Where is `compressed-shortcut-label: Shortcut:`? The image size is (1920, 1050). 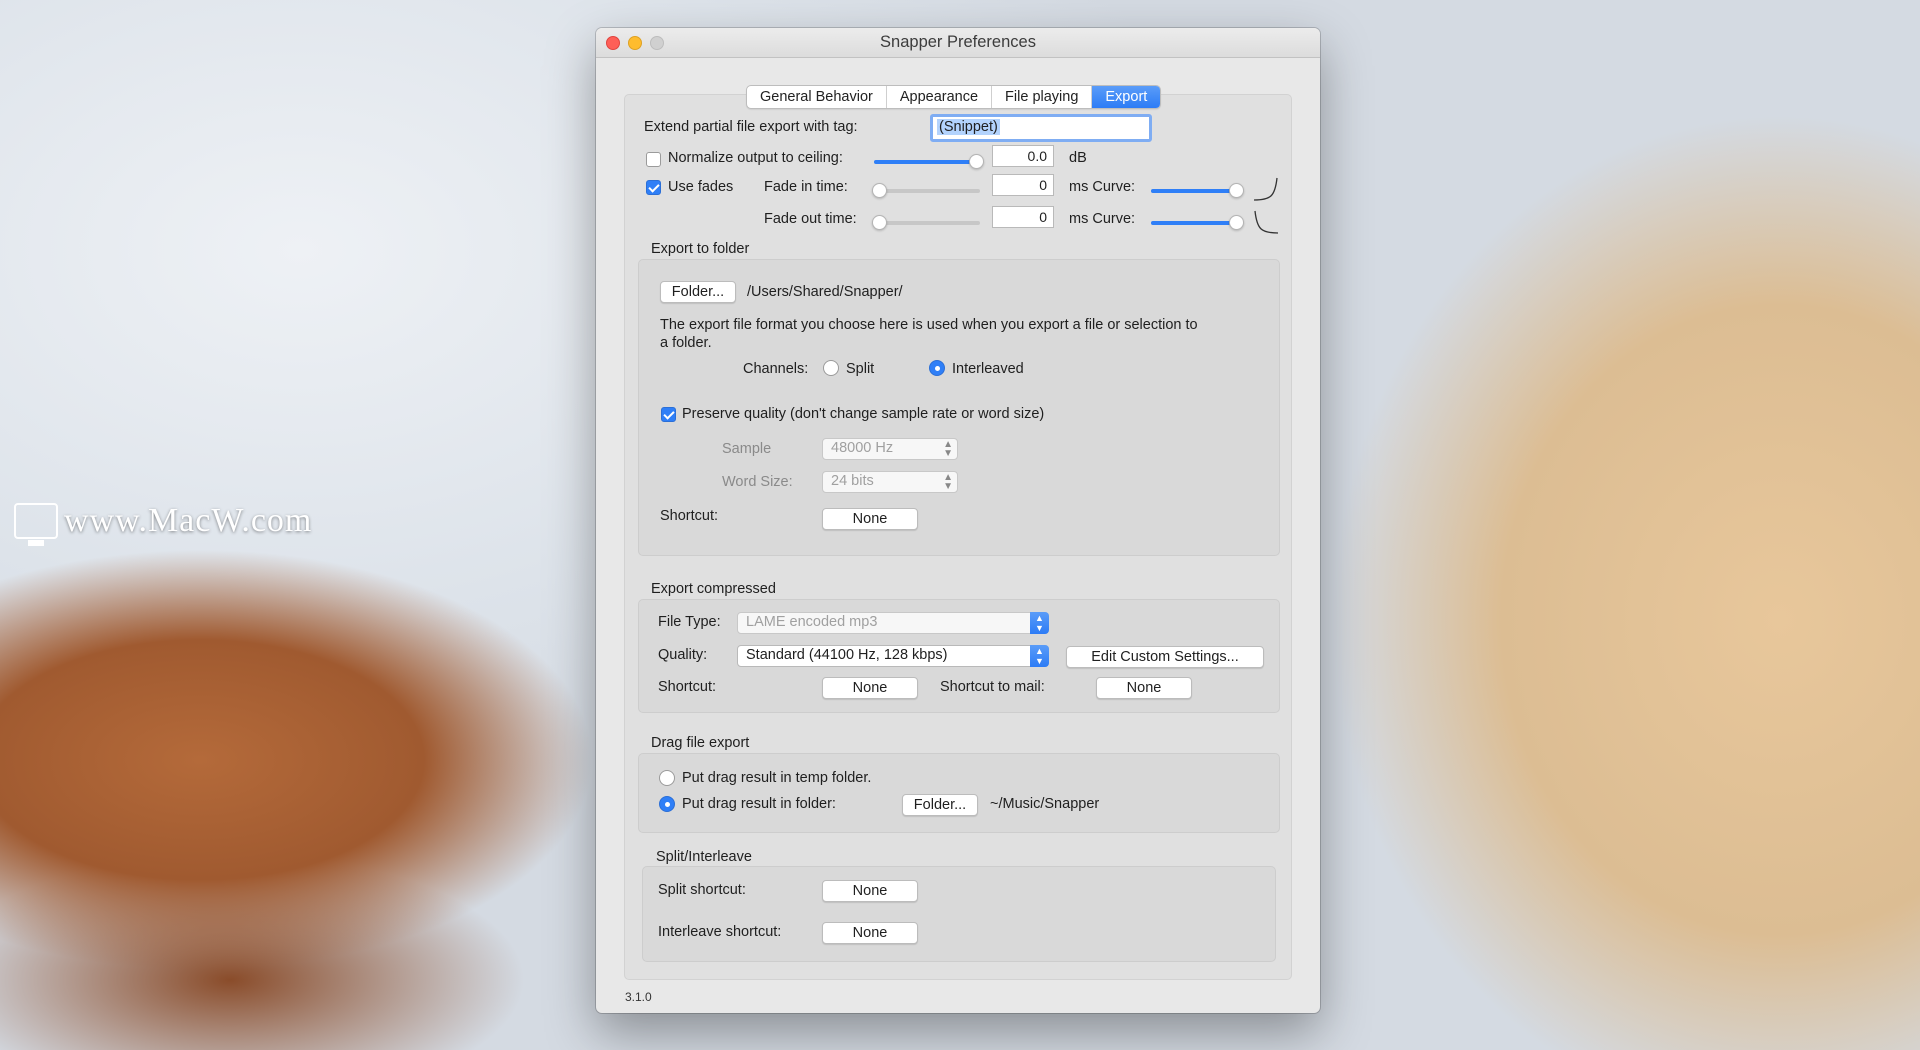
compressed-shortcut-label: Shortcut: is located at coordinates (687, 687).